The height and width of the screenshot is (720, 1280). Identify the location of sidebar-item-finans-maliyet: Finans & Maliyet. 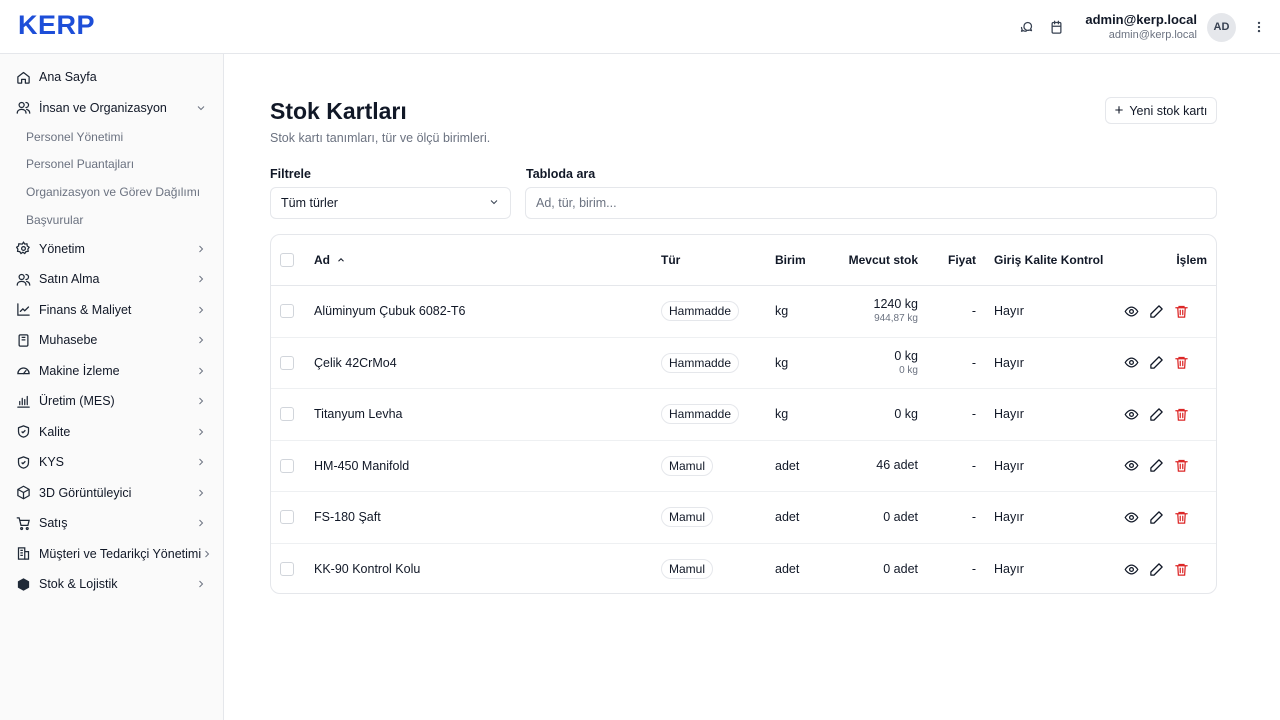
(111, 309).